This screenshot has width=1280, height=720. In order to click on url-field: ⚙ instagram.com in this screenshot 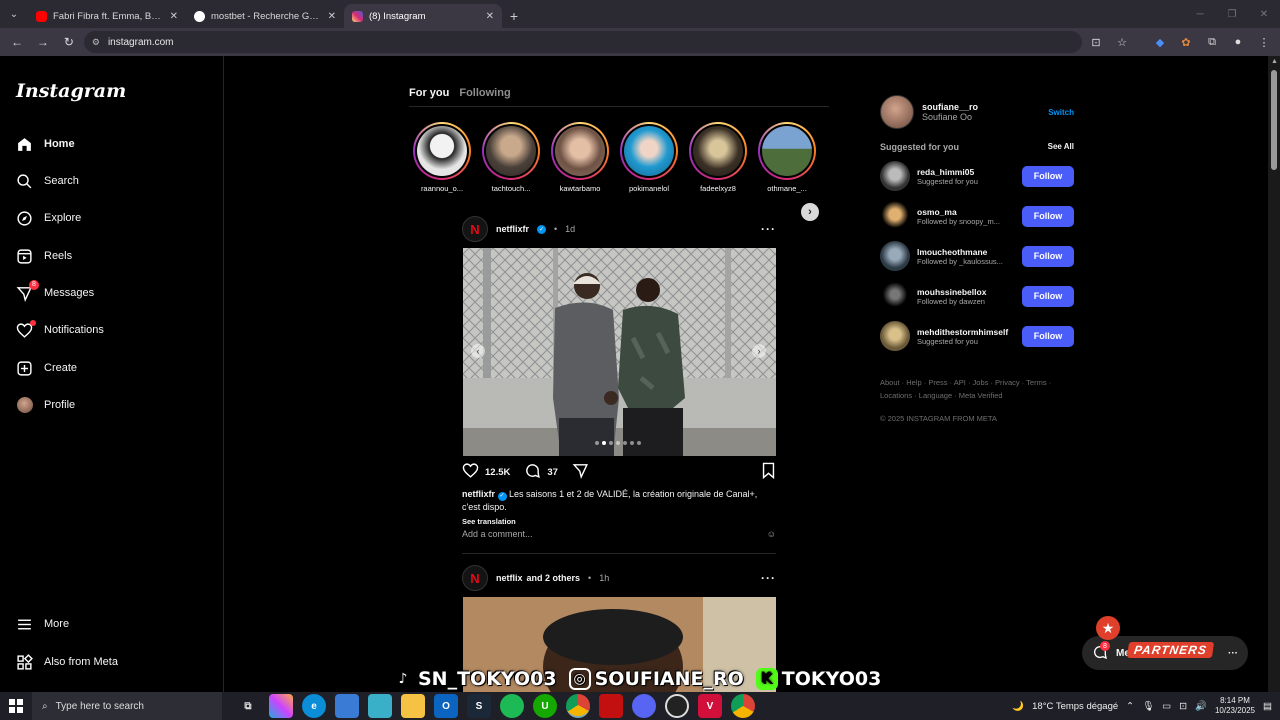, I will do `click(582, 42)`.